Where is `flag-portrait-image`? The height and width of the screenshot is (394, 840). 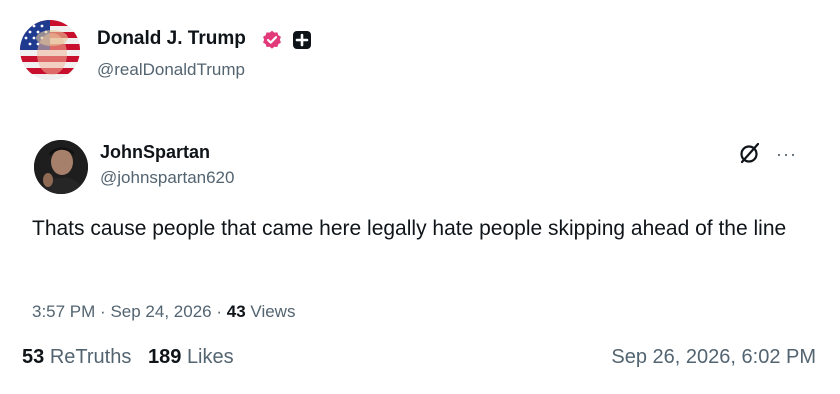
flag-portrait-image is located at coordinates (50, 50).